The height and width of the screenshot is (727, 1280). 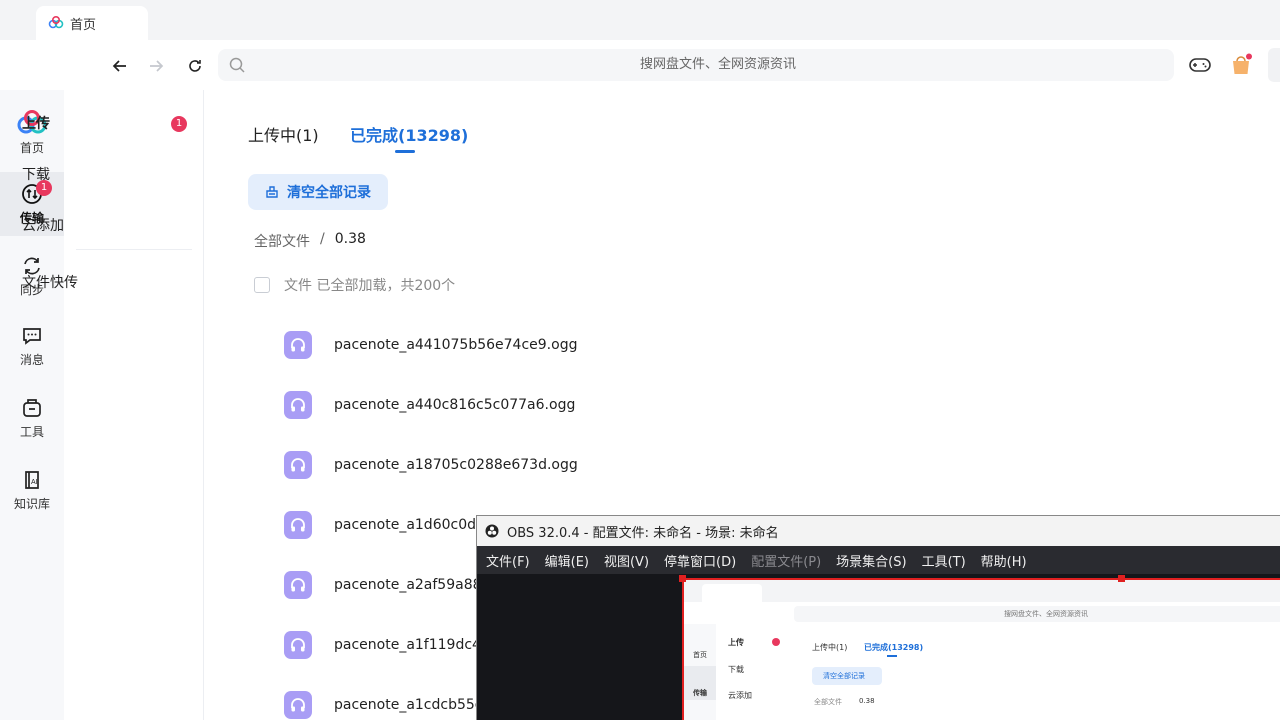 What do you see at coordinates (32, 336) in the screenshot?
I see `message-icon` at bounding box center [32, 336].